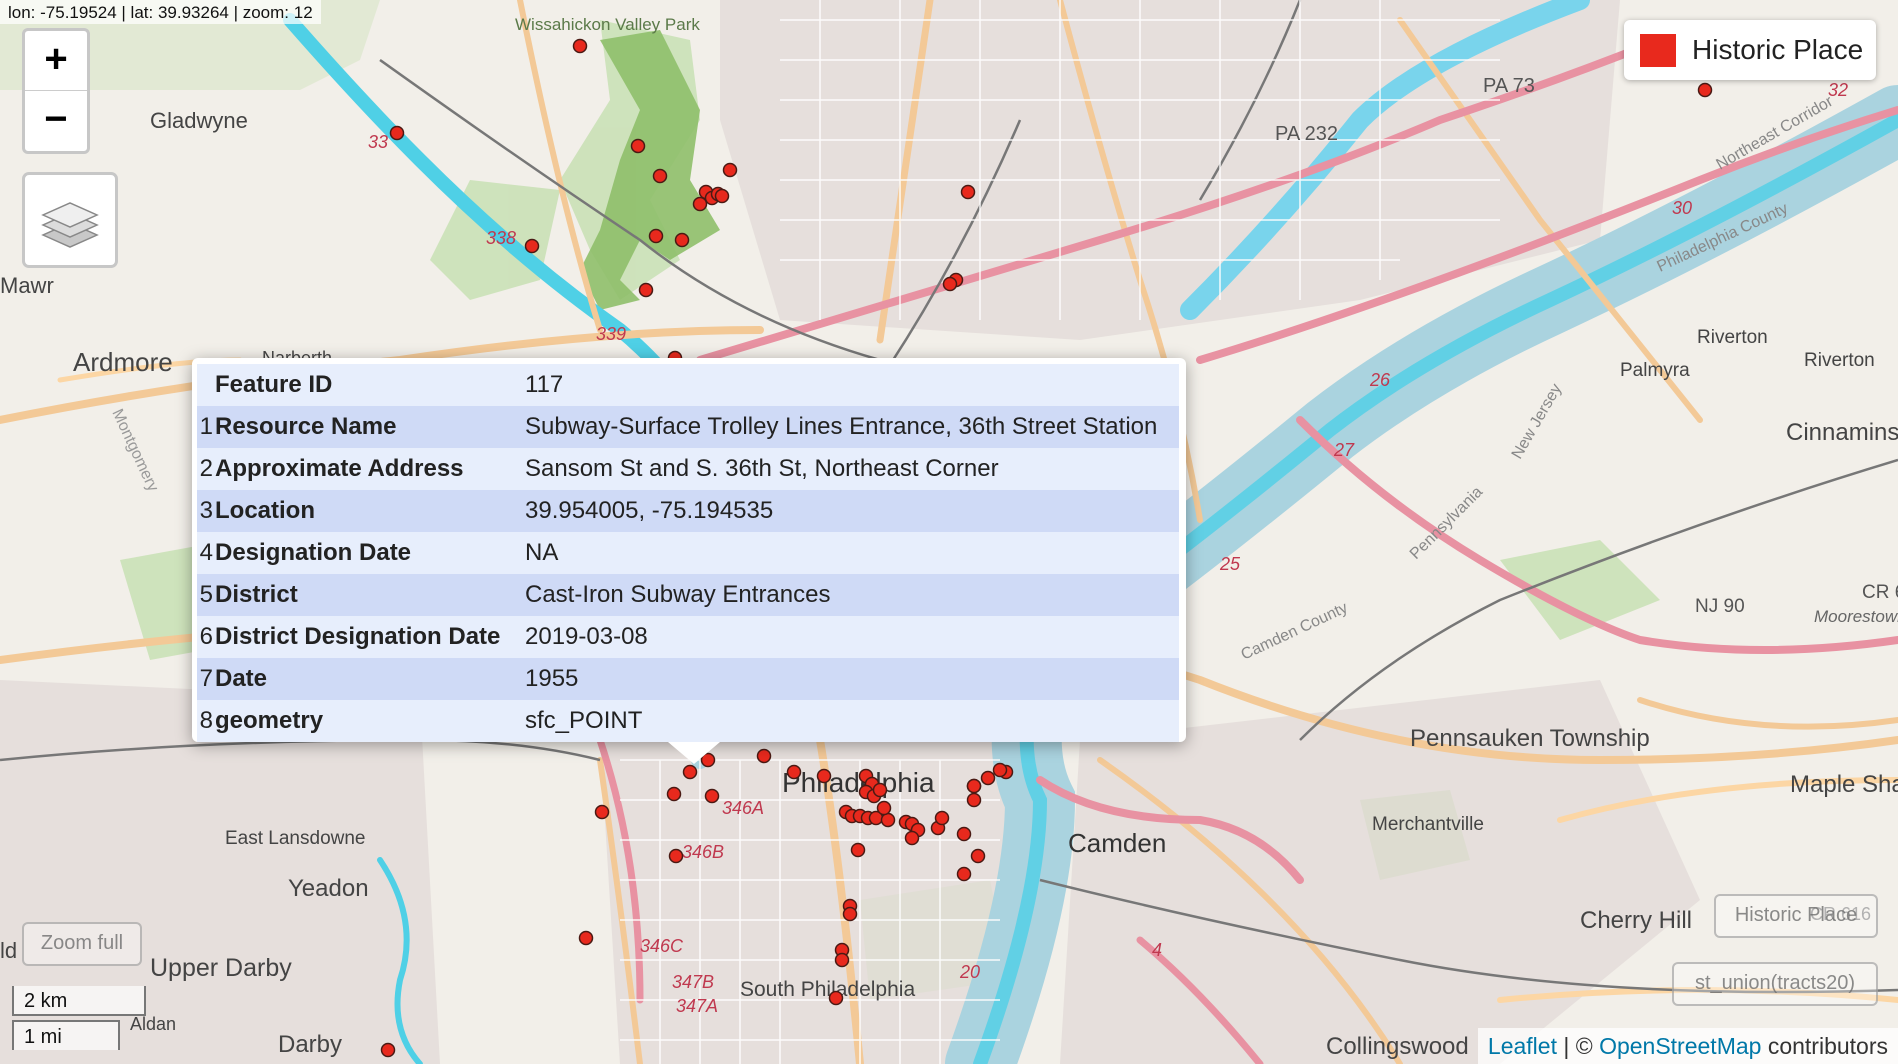 The height and width of the screenshot is (1064, 1898). What do you see at coordinates (370, 427) in the screenshot?
I see `attribute-name: Resource Name` at bounding box center [370, 427].